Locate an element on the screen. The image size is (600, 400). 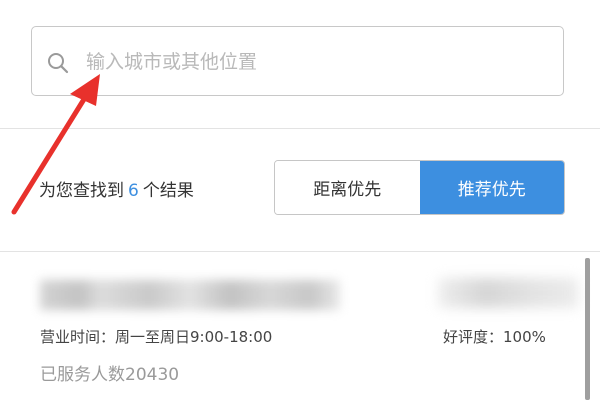
divider-top is located at coordinates (300, 128).